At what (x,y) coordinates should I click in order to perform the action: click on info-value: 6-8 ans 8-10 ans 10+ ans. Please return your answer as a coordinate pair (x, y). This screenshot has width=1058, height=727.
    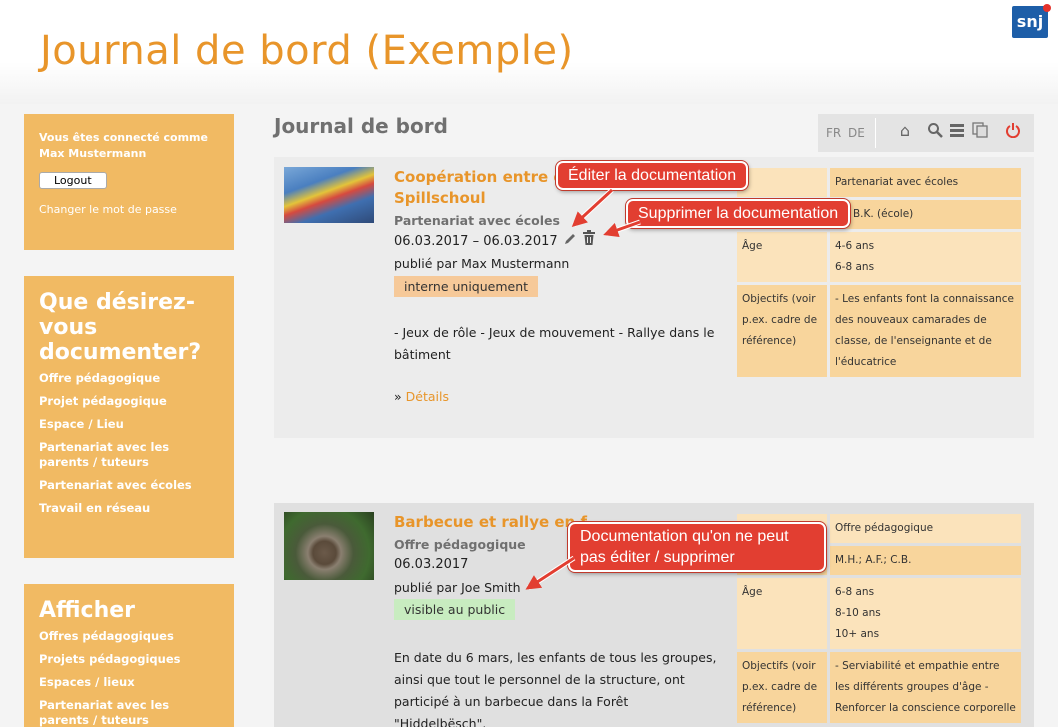
    Looking at the image, I should click on (925, 613).